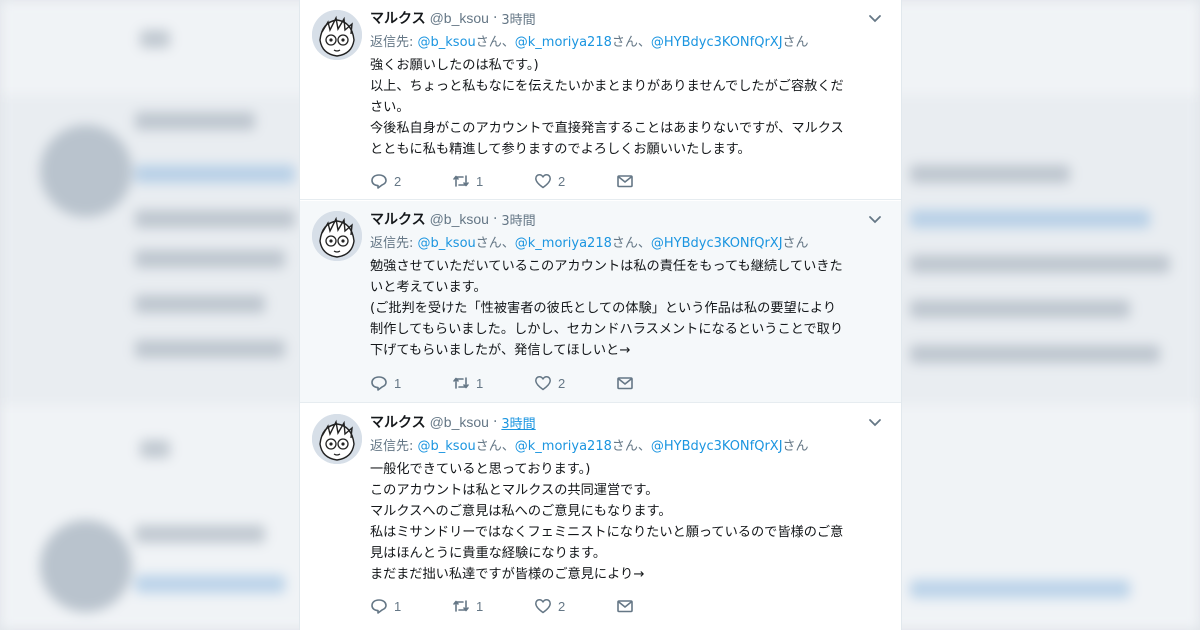  I want to click on heart-icon, so click(543, 383).